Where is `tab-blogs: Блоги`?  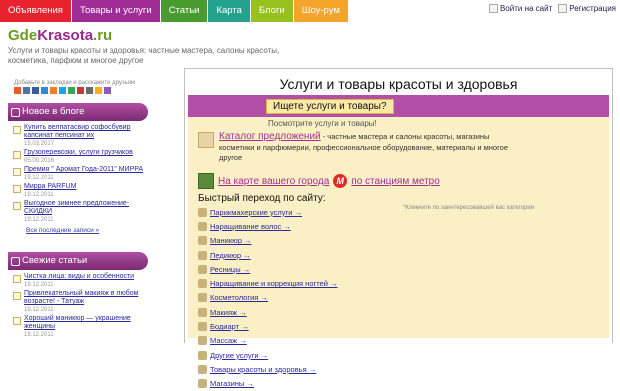
tab-blogs: Блоги is located at coordinates (272, 11).